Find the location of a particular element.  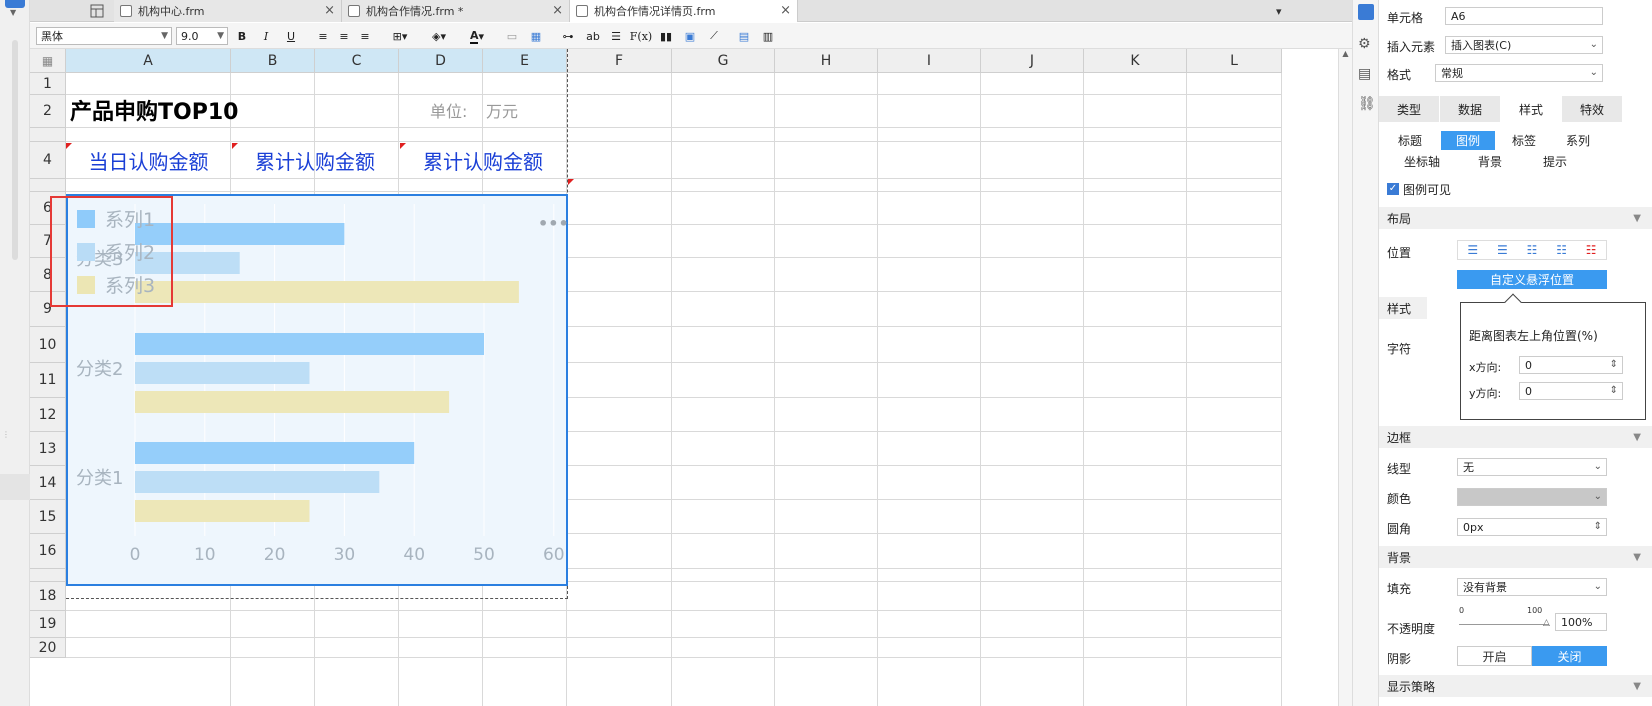

chevron-down-icon: ▼ is located at coordinates (13, 12).